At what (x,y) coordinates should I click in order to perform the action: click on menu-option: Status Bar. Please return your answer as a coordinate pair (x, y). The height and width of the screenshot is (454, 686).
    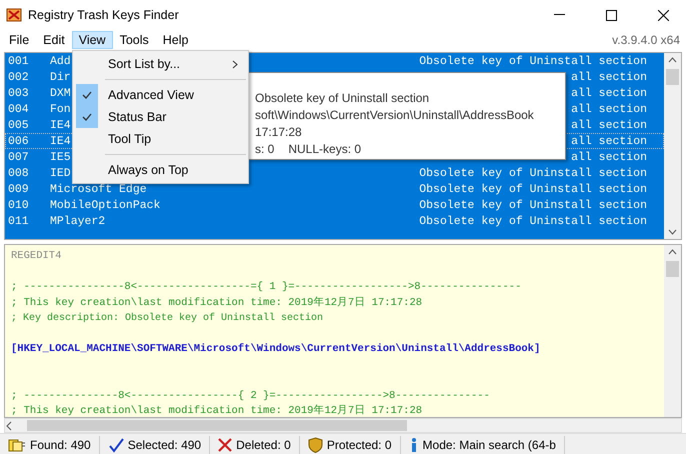
    Looking at the image, I should click on (160, 117).